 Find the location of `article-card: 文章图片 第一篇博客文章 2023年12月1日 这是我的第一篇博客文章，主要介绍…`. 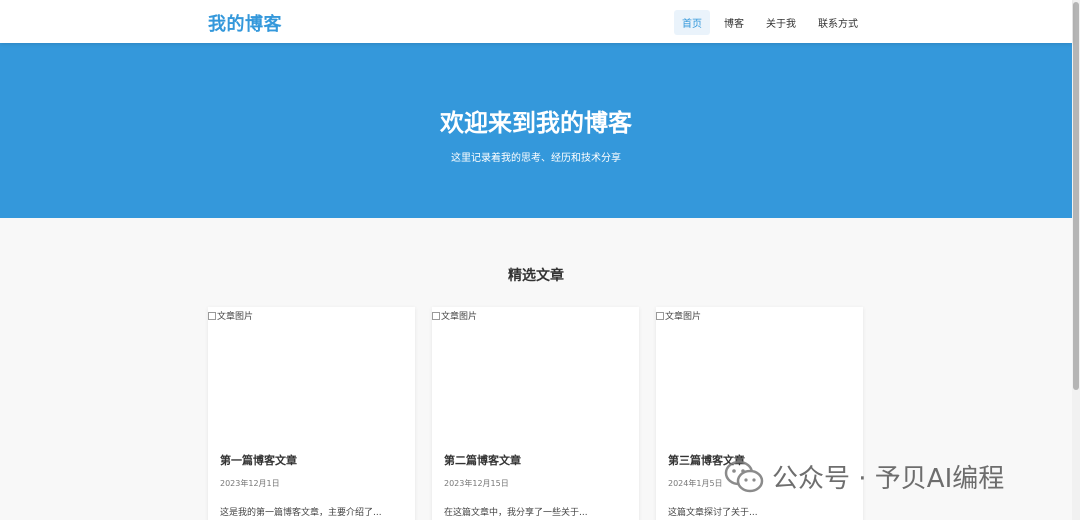

article-card: 文章图片 第一篇博客文章 2023年12月1日 这是我的第一篇博客文章，主要介绍… is located at coordinates (311, 413).